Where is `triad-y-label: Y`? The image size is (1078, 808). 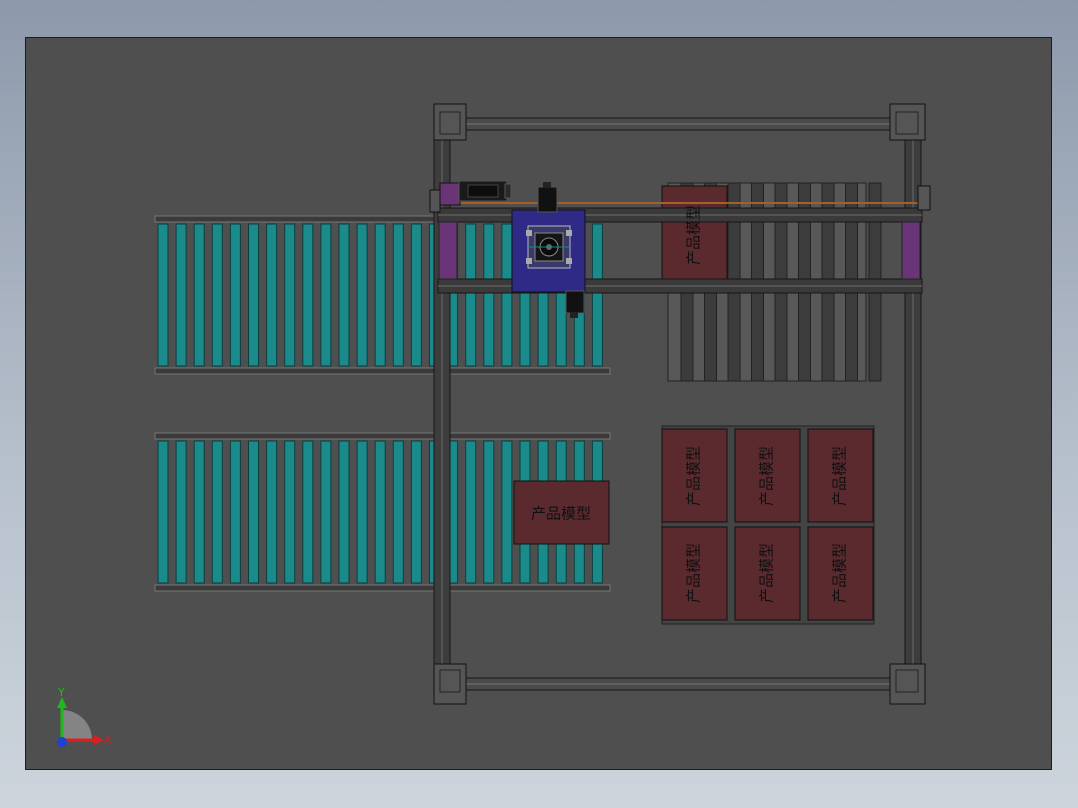
triad-y-label: Y is located at coordinates (61, 692).